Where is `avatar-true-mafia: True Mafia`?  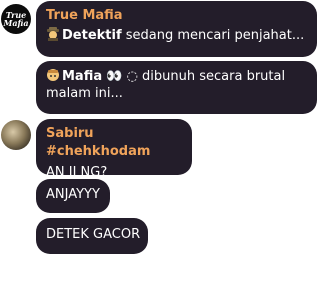 avatar-true-mafia: True Mafia is located at coordinates (16, 19).